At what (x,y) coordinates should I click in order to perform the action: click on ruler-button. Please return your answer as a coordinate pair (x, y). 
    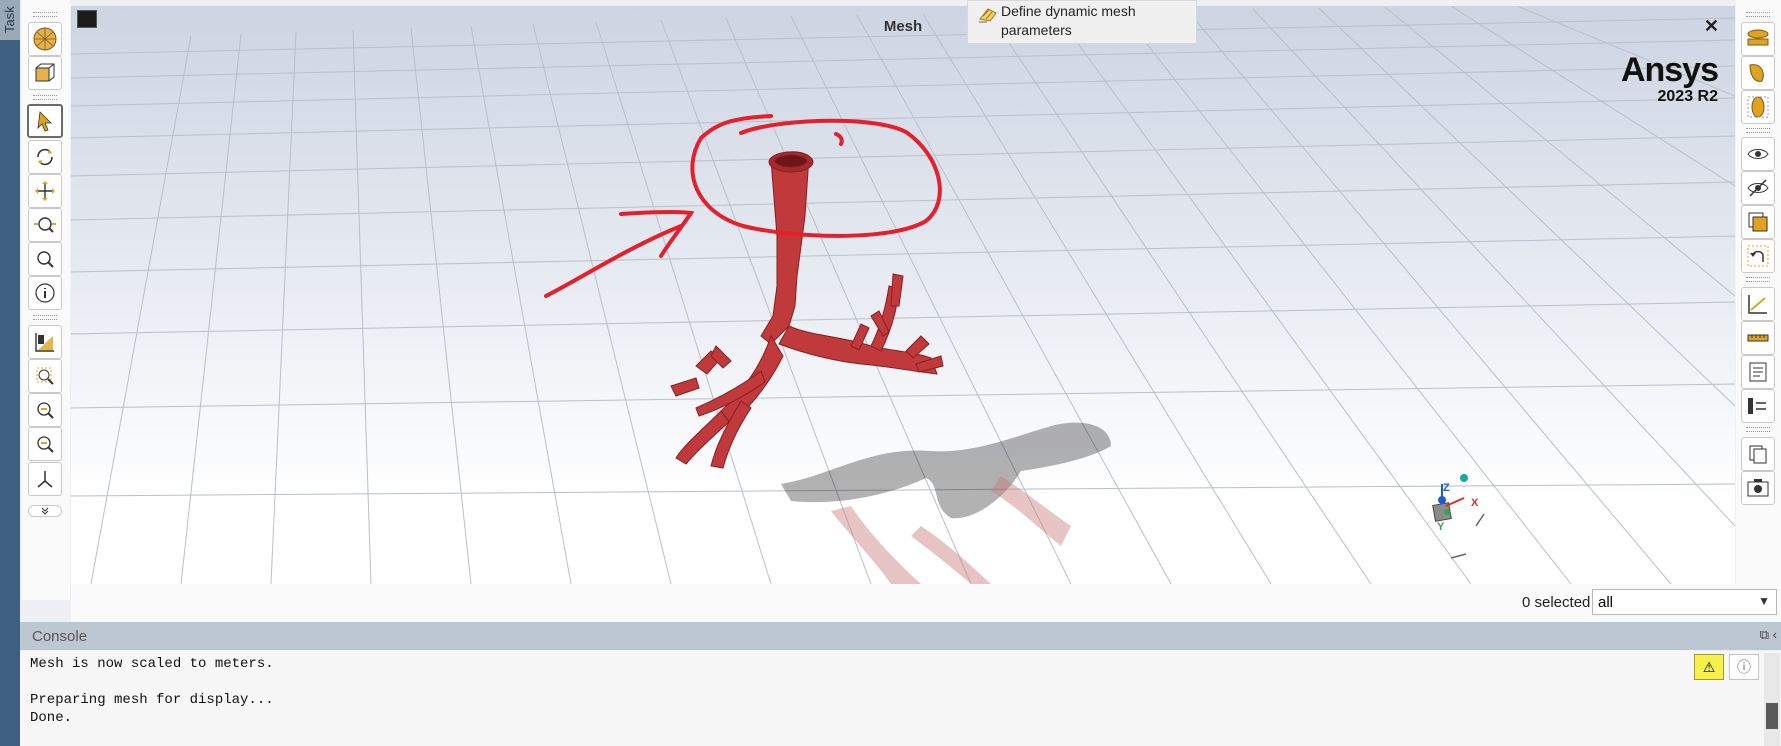
    Looking at the image, I should click on (1758, 338).